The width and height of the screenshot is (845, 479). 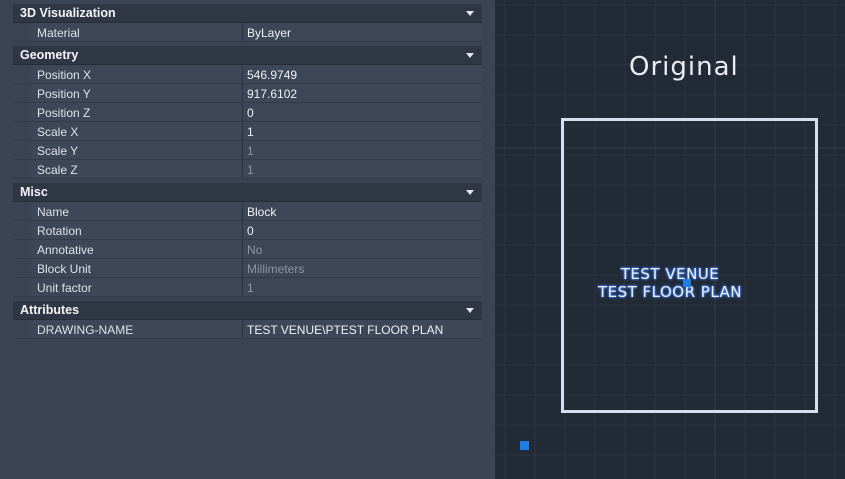 I want to click on property-value: Millimeters, so click(x=276, y=269).